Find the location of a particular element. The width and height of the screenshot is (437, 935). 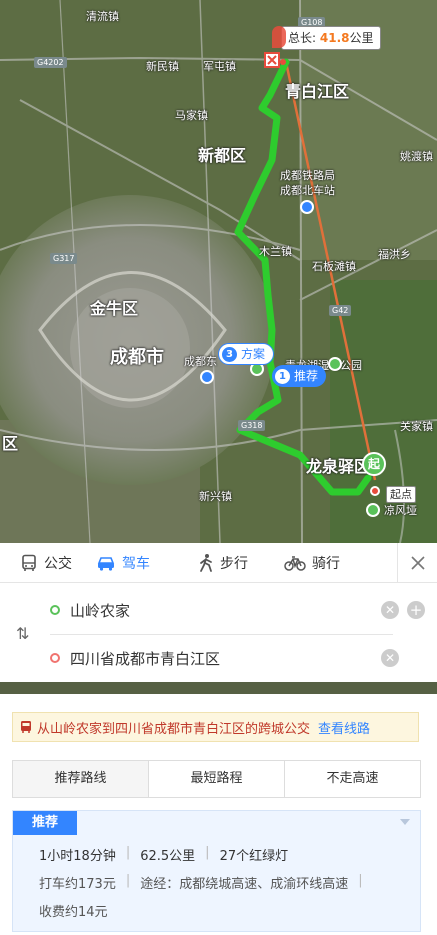

place-label: 成都北车站 is located at coordinates (307, 190).